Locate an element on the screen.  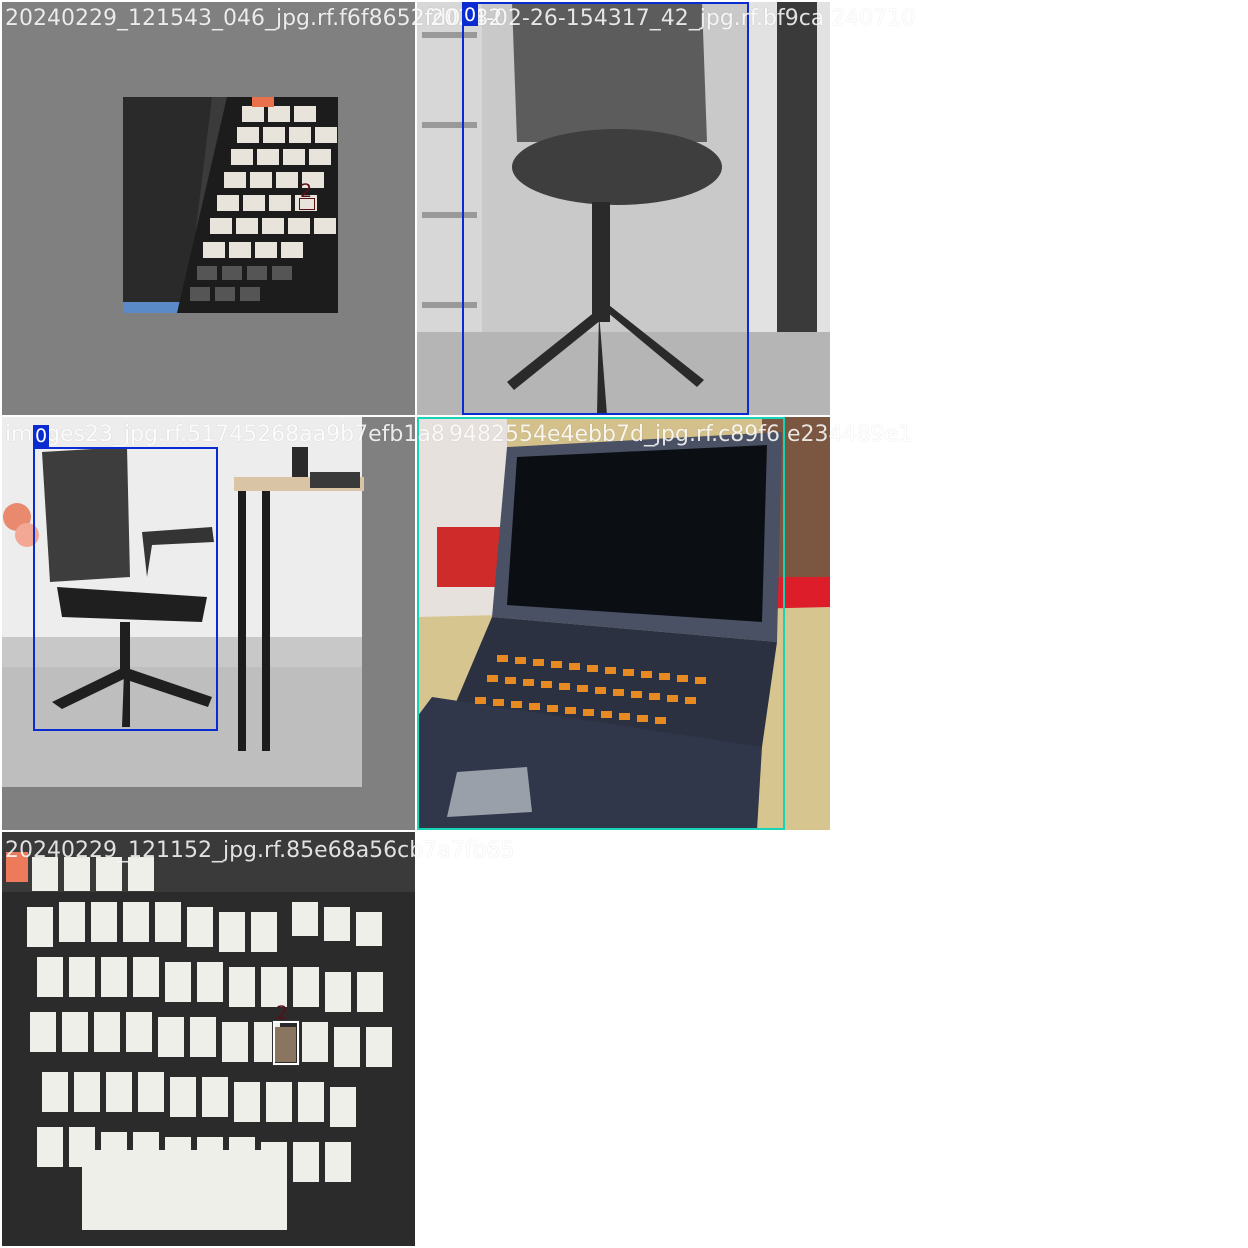
mosaic-tile-1: 2 is located at coordinates (208, 208).